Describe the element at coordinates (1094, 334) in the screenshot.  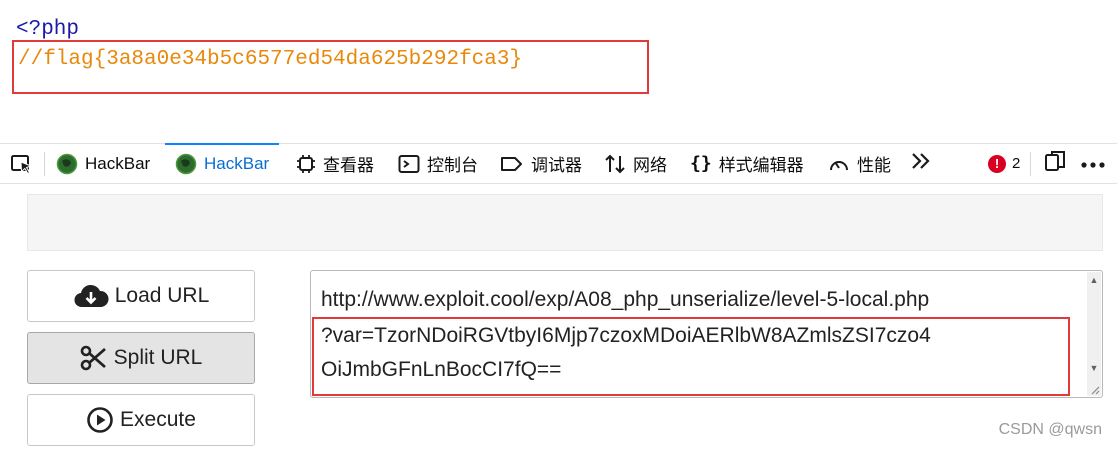
I see `textarea-scrollbar` at that location.